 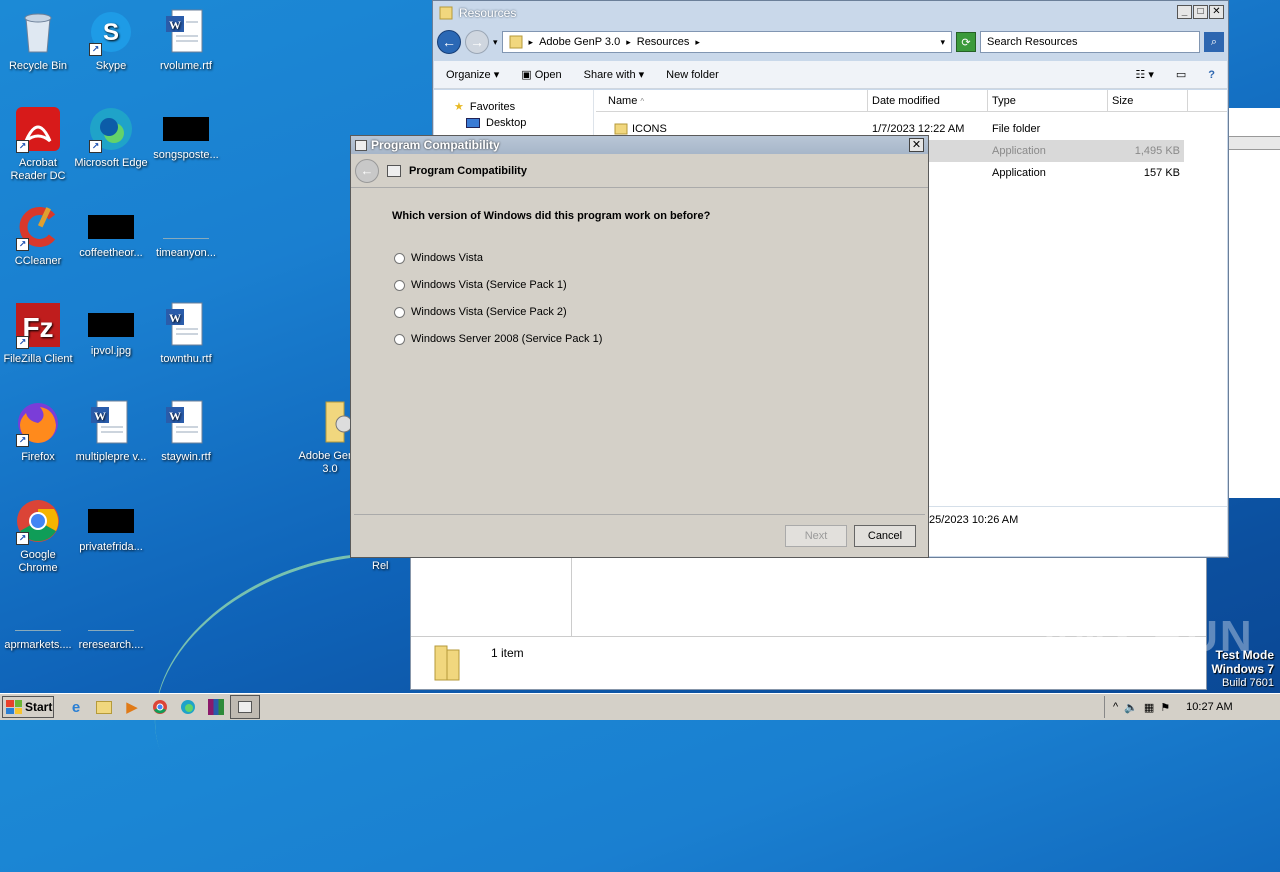 What do you see at coordinates (732, 100) in the screenshot?
I see `column-name: Name ^` at bounding box center [732, 100].